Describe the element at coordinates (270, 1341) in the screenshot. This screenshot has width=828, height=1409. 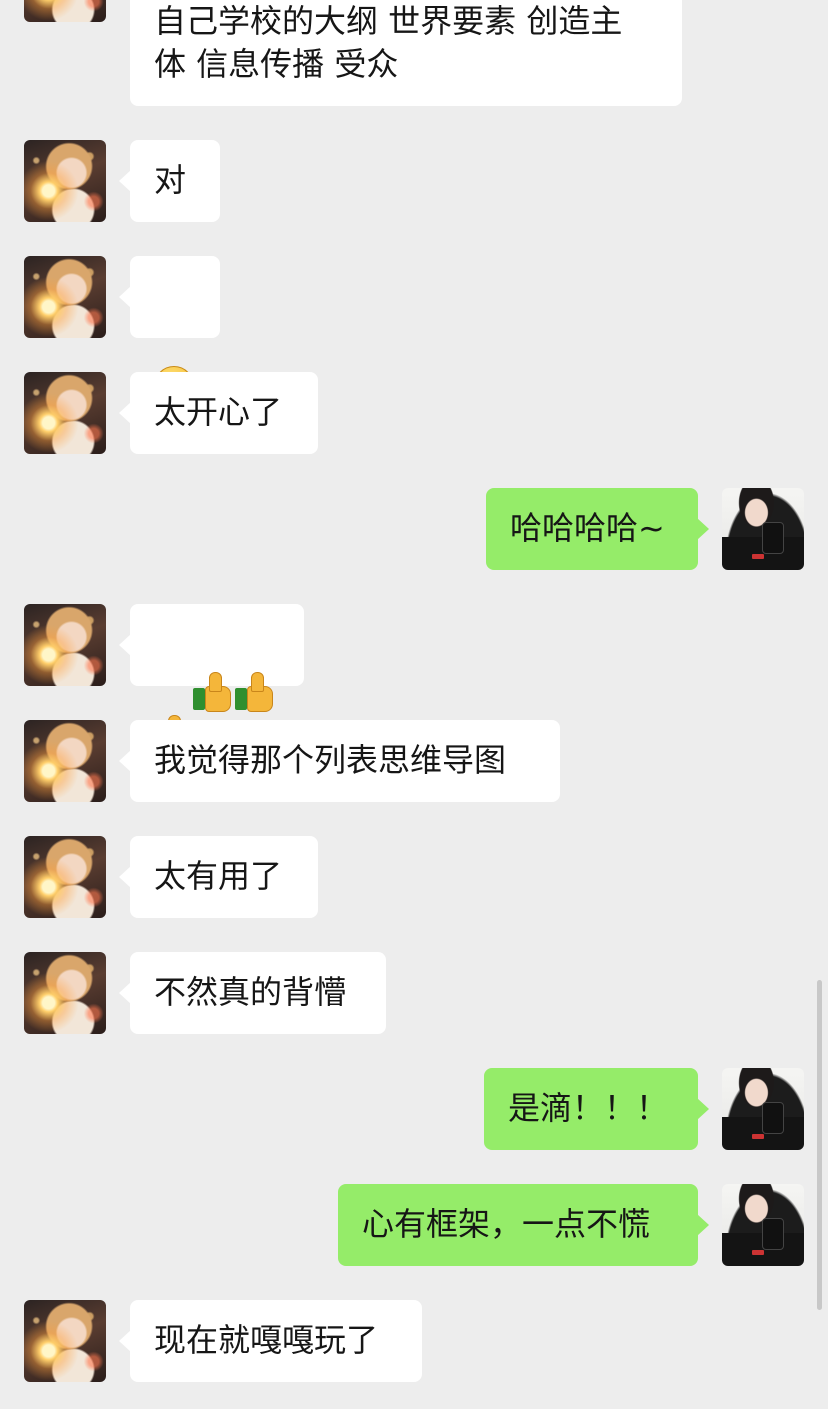
I see `incoming-message: 现在就嘎嘎玩了` at that location.